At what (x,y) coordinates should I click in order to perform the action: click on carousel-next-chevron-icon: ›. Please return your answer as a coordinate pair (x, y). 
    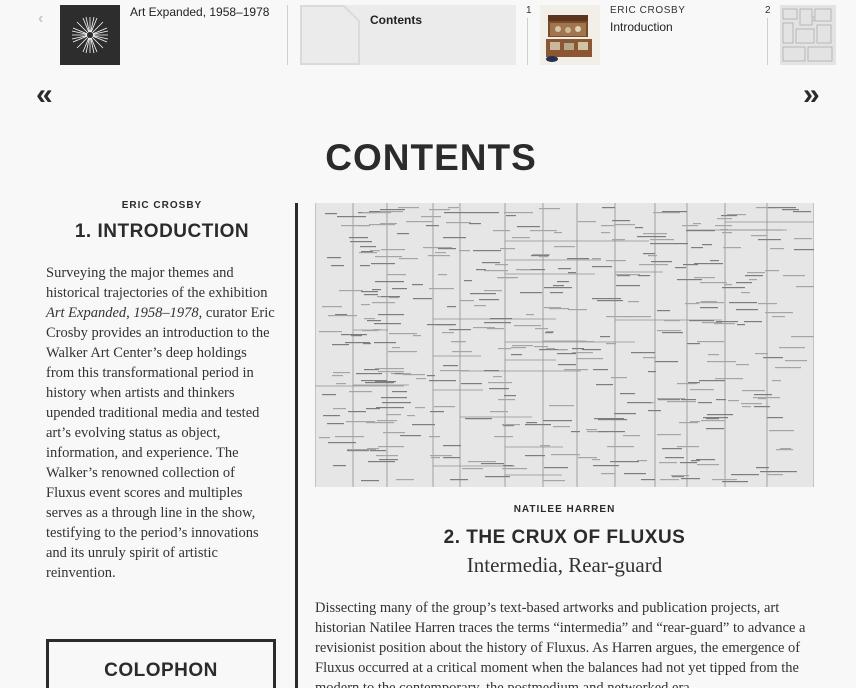
    Looking at the image, I should click on (813, 19).